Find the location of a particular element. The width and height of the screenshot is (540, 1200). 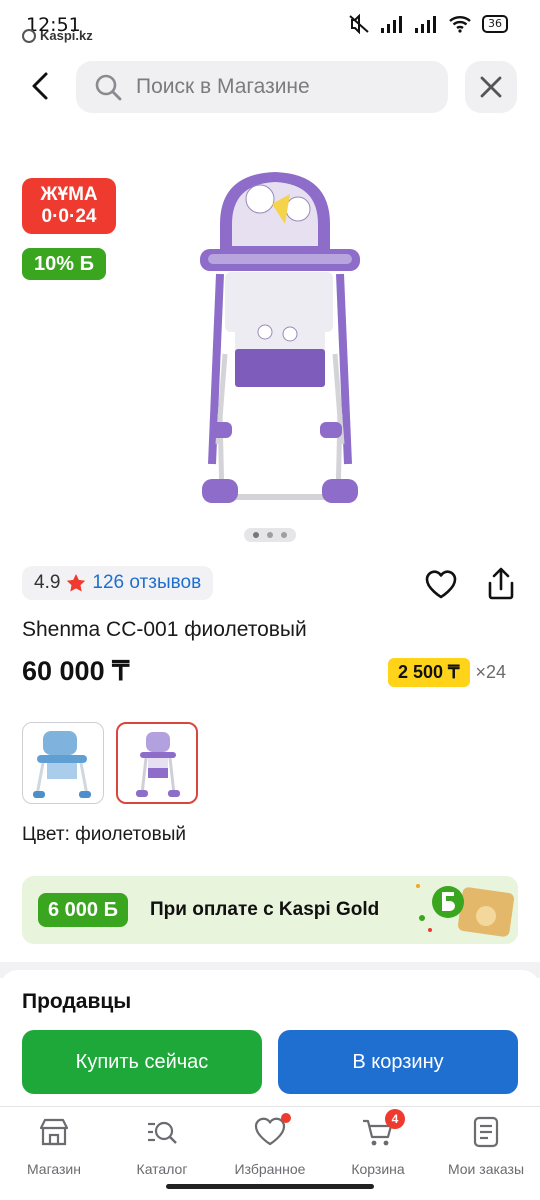

catalog-search-icon is located at coordinates (162, 1132).